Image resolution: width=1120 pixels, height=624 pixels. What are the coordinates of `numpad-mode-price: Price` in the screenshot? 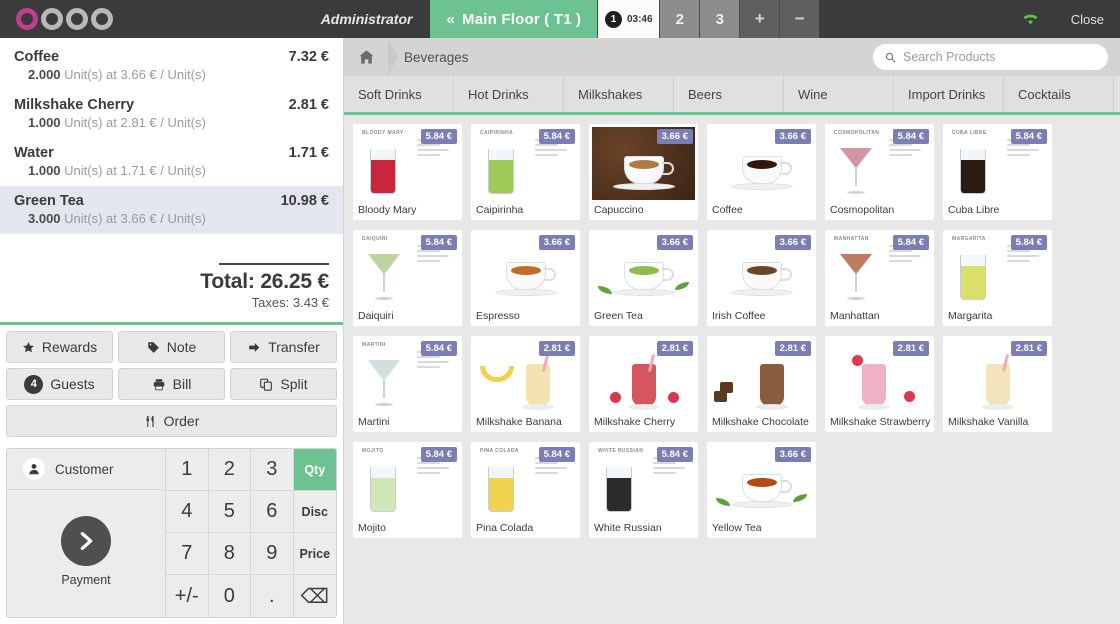 It's located at (314, 554).